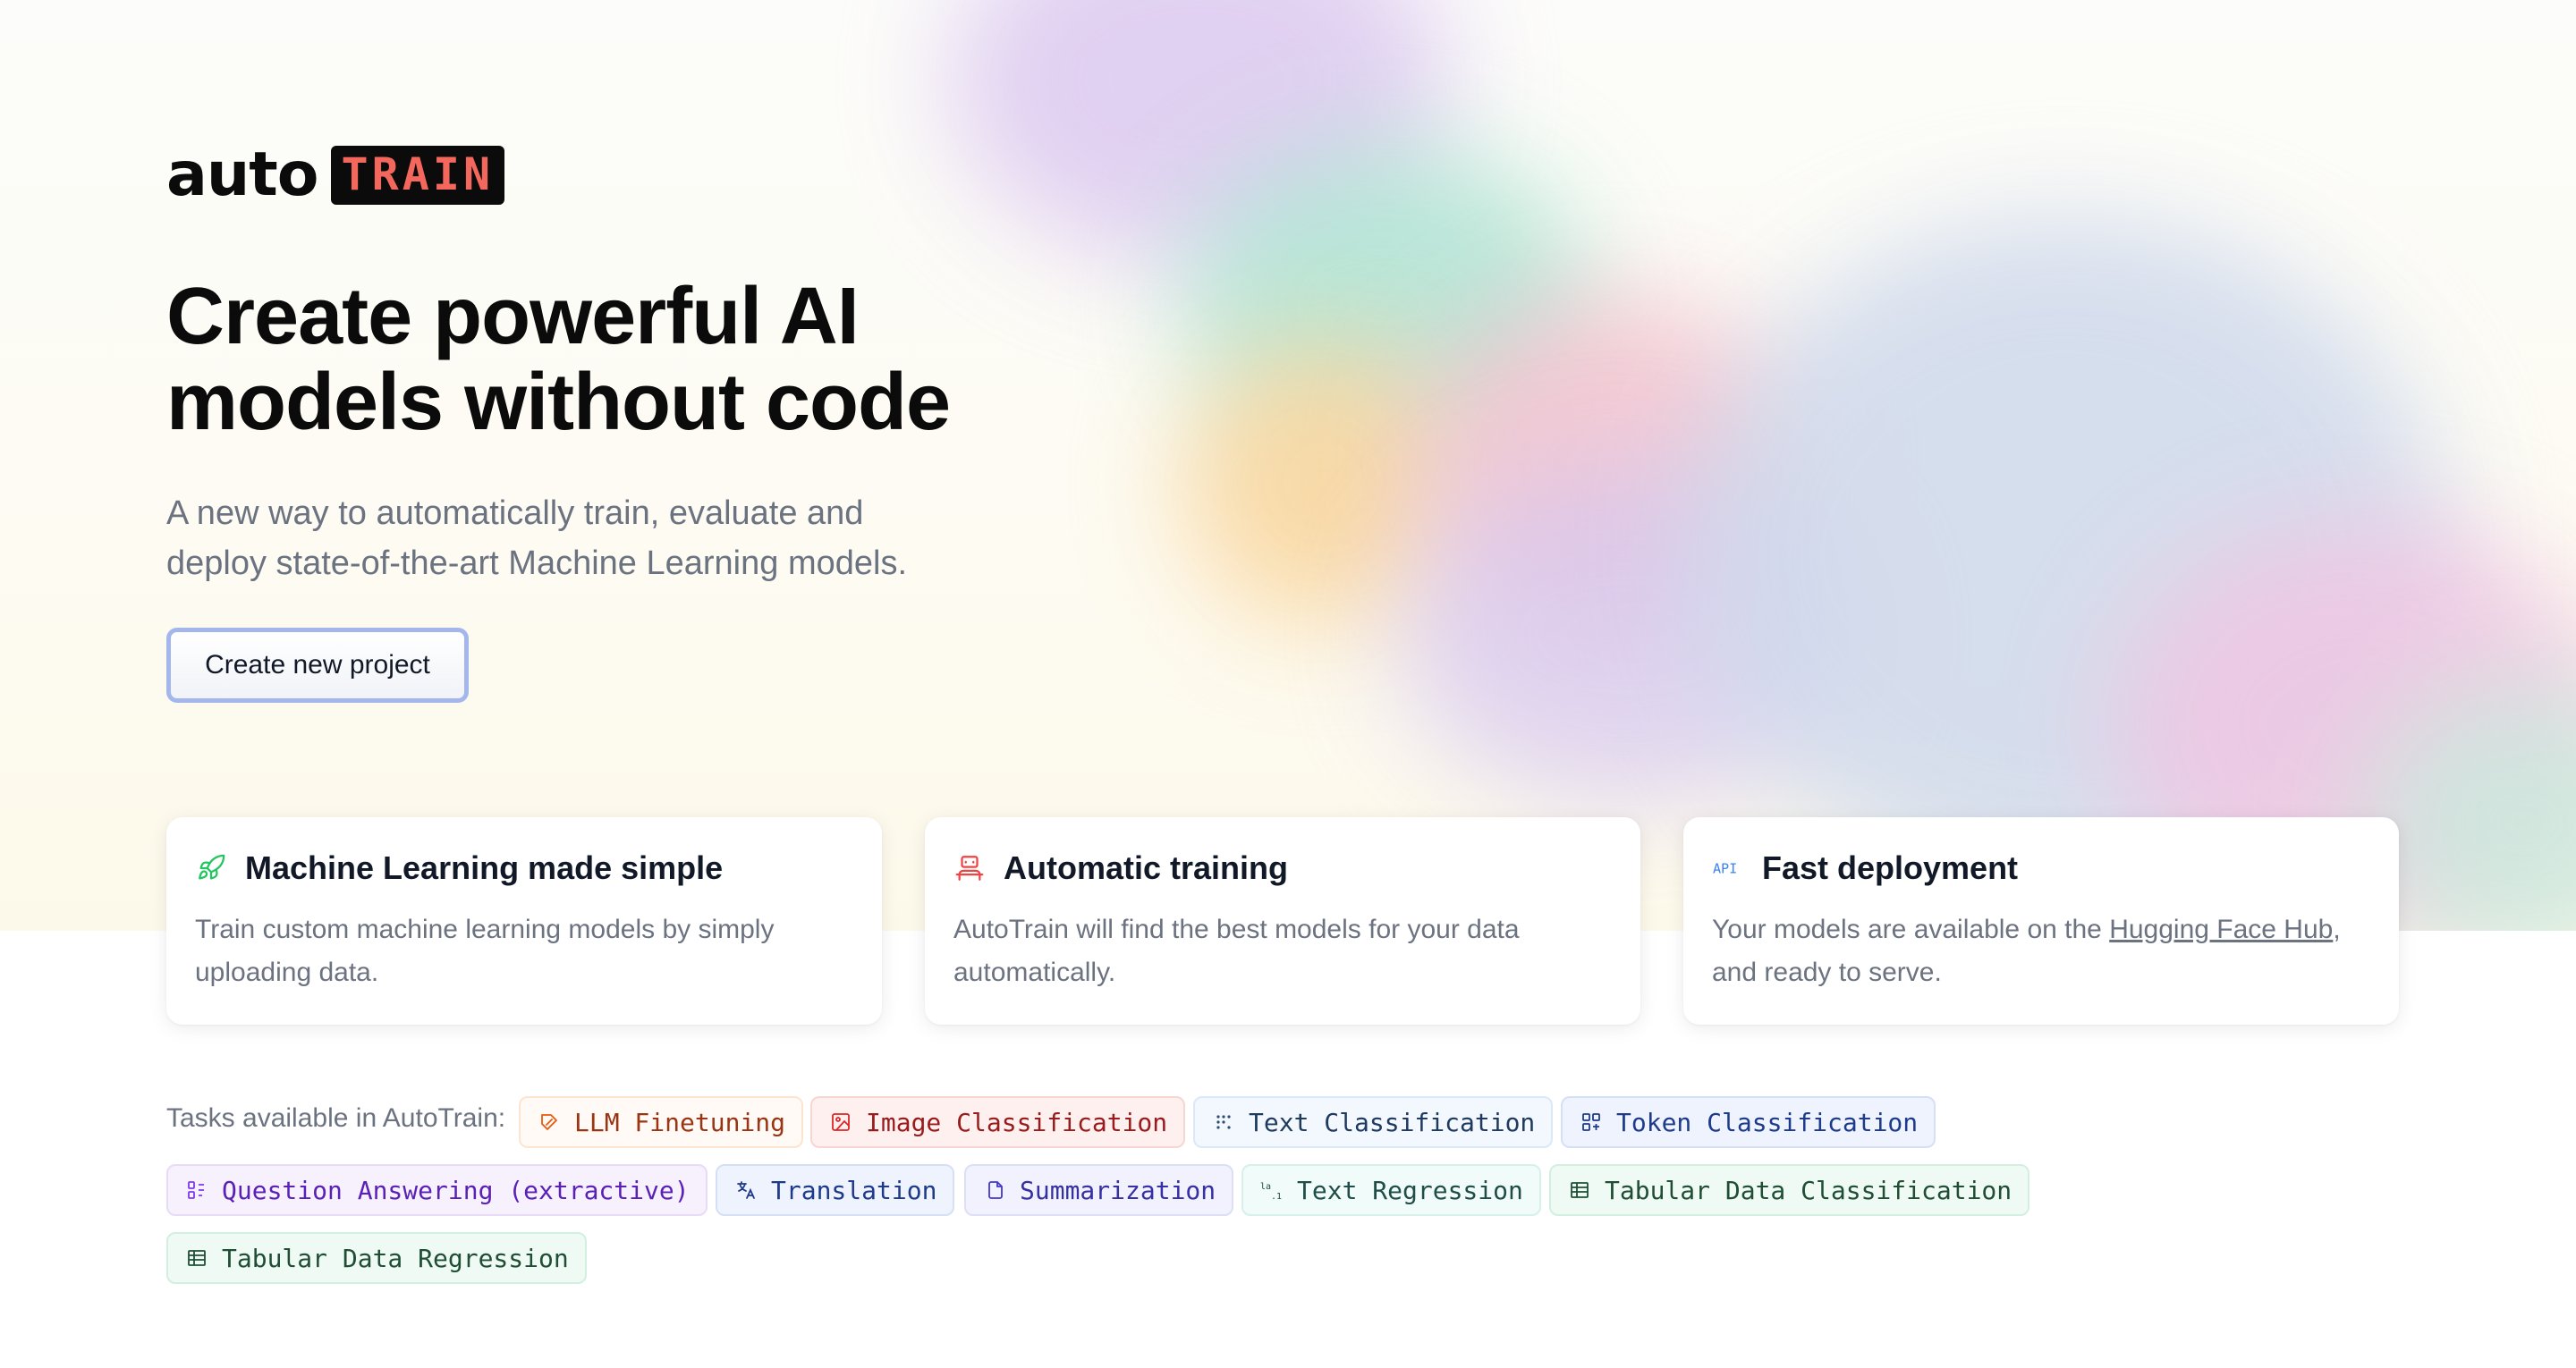 Image resolution: width=2576 pixels, height=1368 pixels. I want to click on autotrain-logo: auto TRAIN, so click(335, 174).